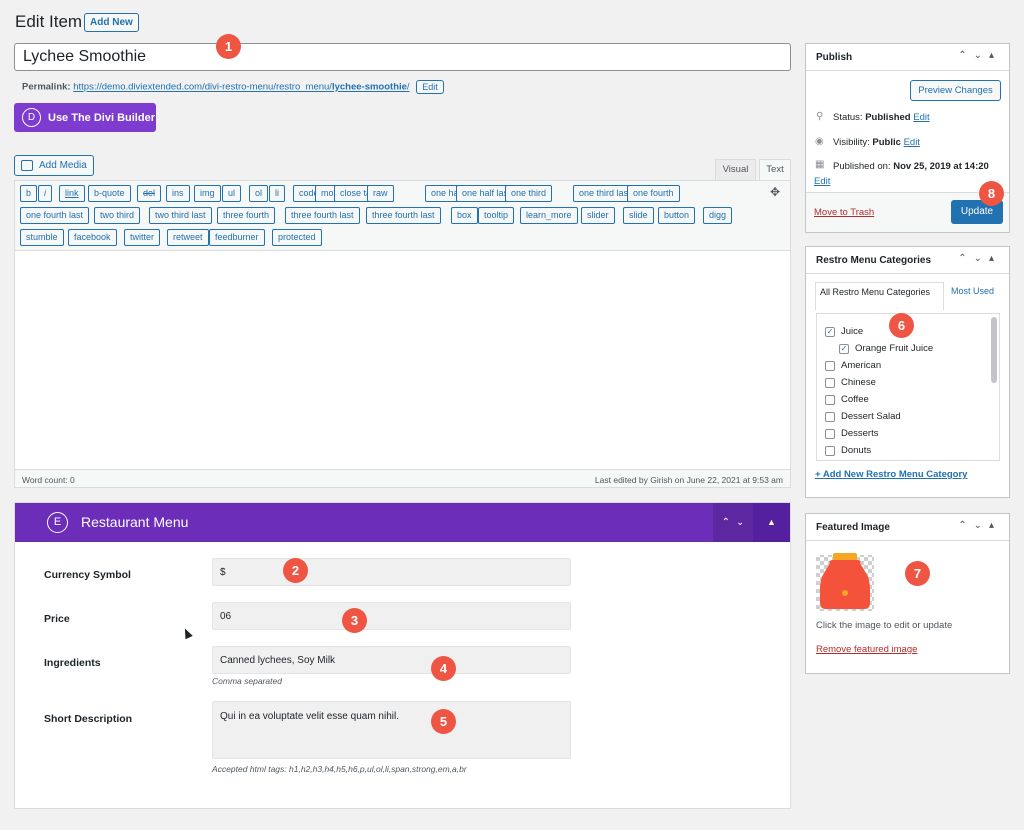 Image resolution: width=1024 pixels, height=830 pixels. Describe the element at coordinates (391, 616) in the screenshot. I see `price-input: 06` at that location.